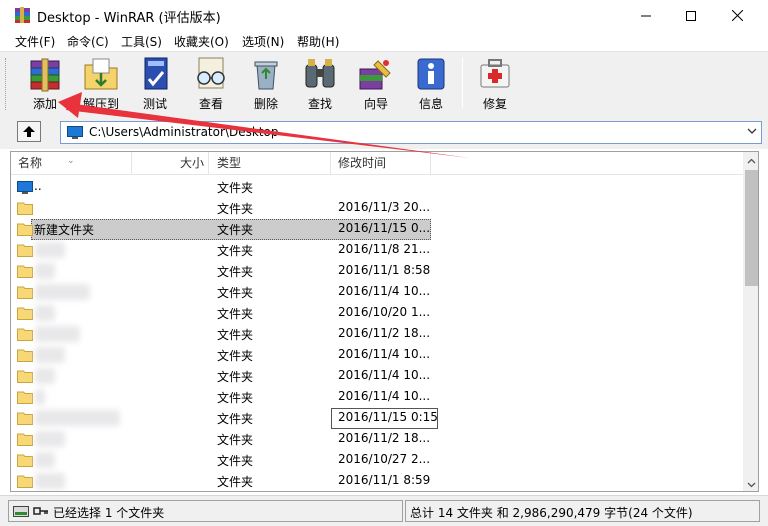  I want to click on column-type-header: 类型, so click(270, 163).